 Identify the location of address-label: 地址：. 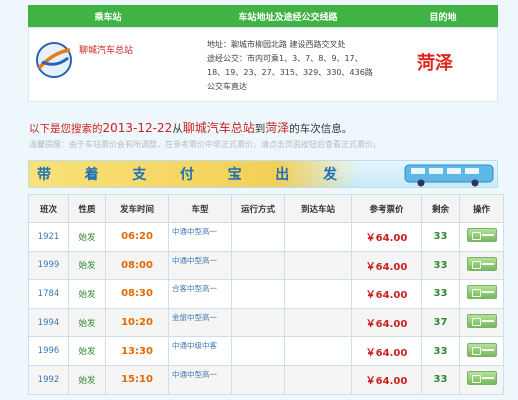
(219, 44).